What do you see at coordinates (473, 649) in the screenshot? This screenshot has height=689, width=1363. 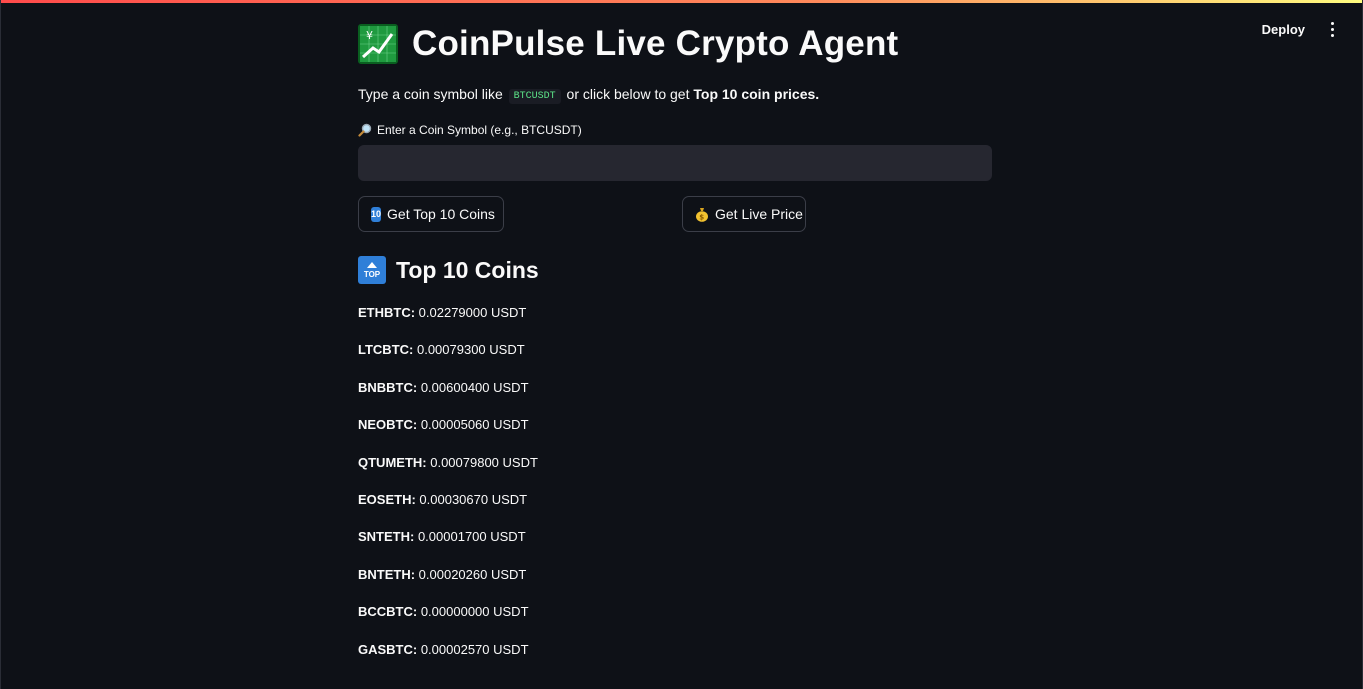 I see `coin-price: 0.00002570 USDT` at bounding box center [473, 649].